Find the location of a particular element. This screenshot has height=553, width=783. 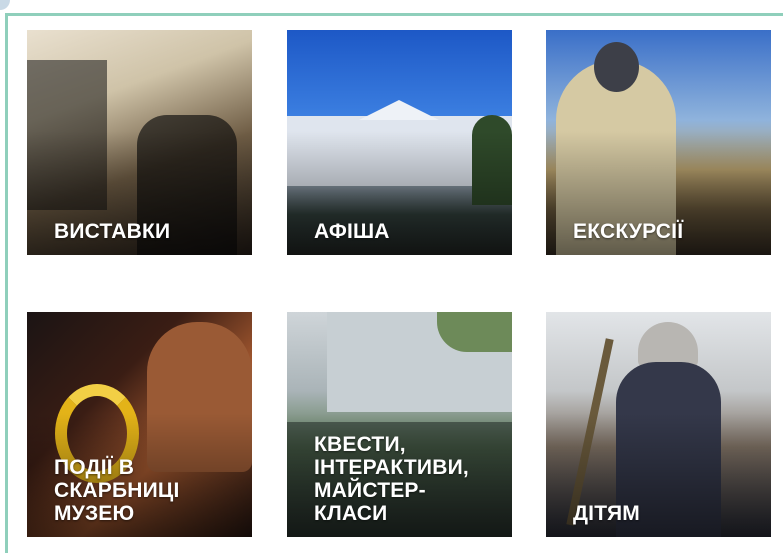

tile-exhibitions: ВИСТАВКИ is located at coordinates (139, 142).